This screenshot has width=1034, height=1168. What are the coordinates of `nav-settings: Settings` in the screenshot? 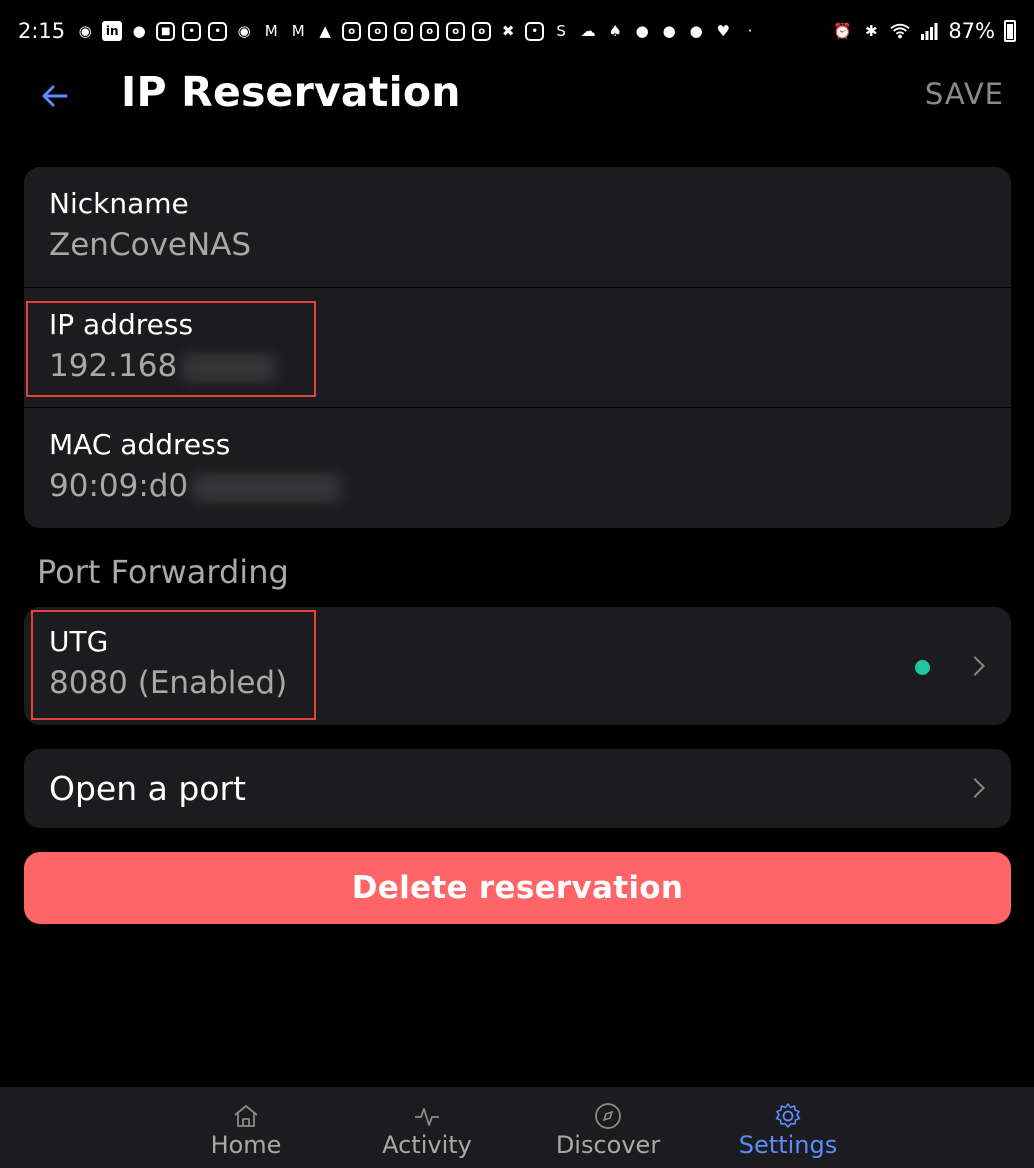 It's located at (788, 1127).